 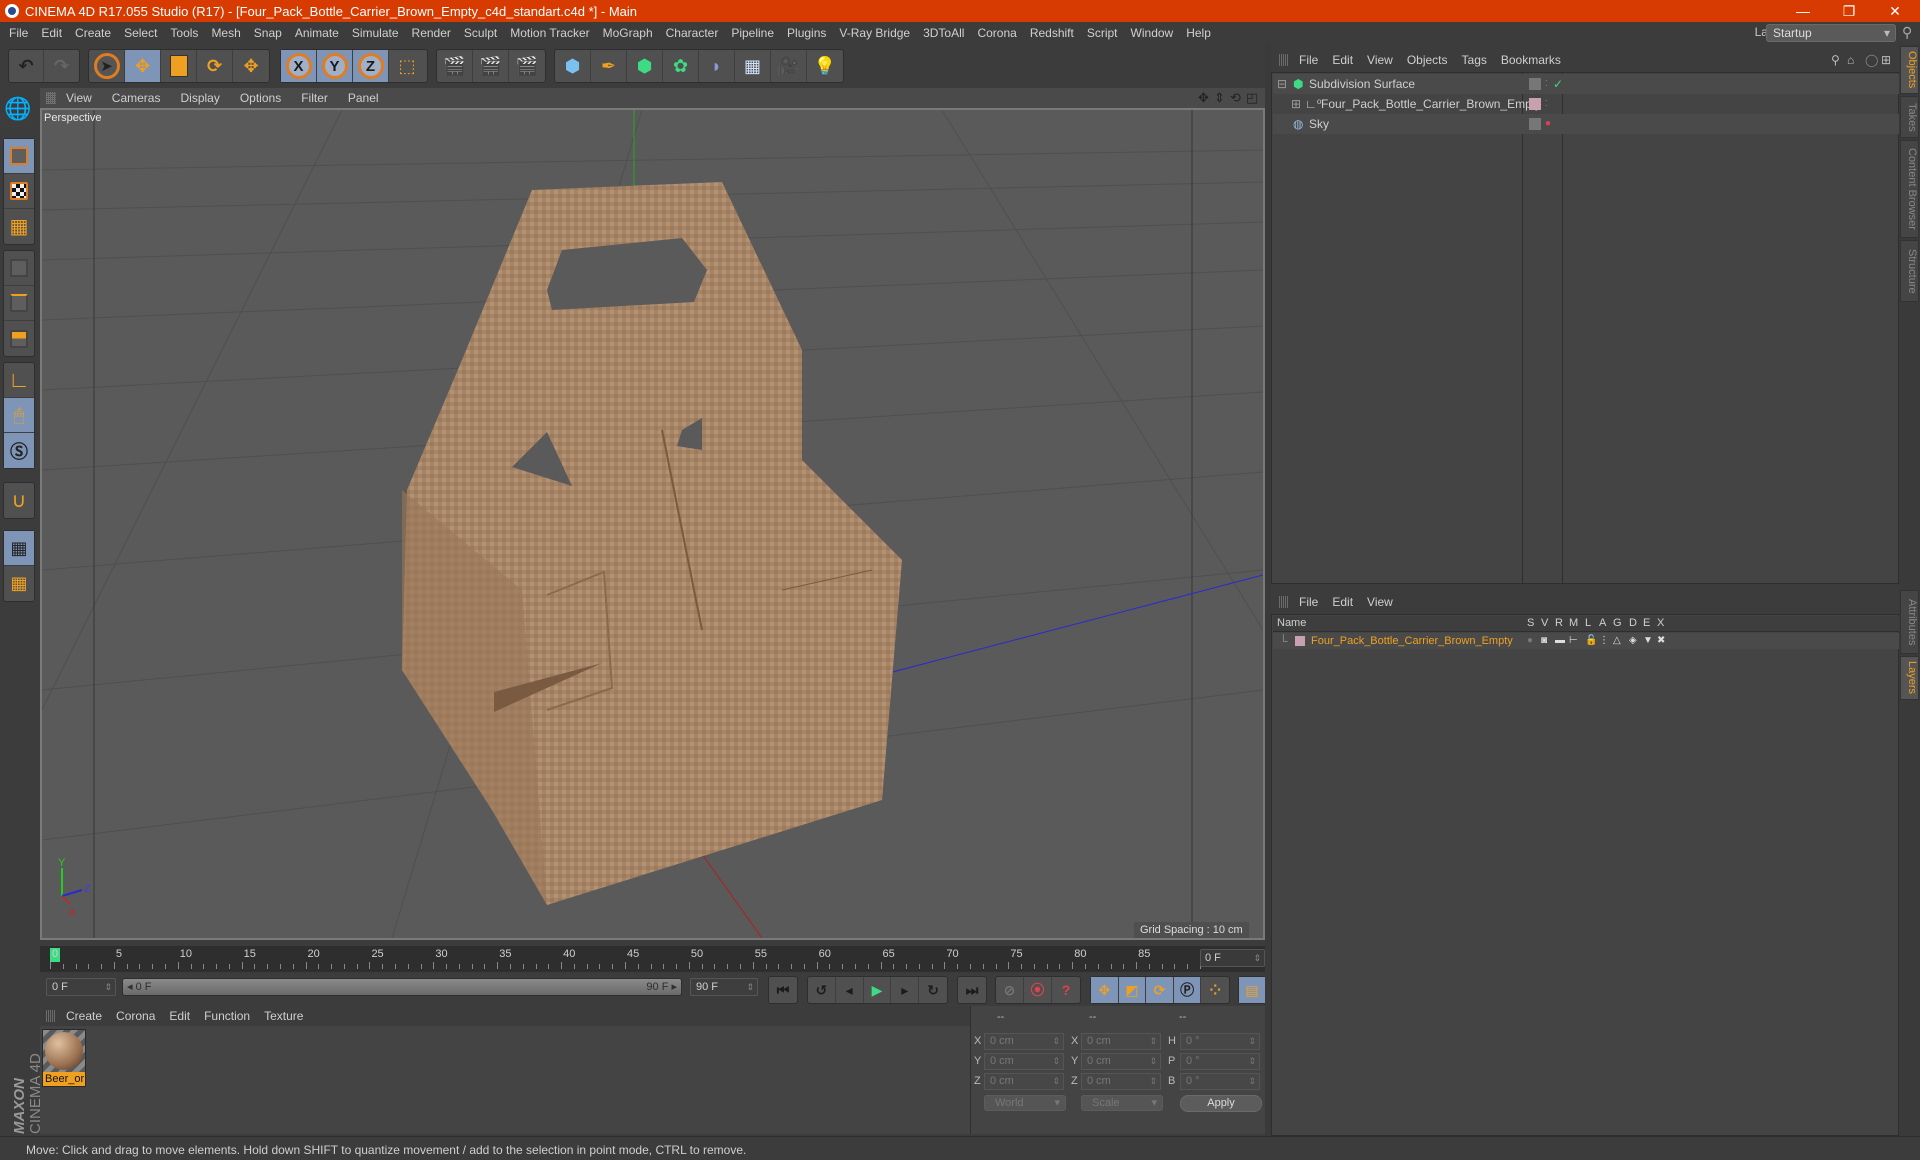 I want to click on material-swatch: Beer_or, so click(x=64, y=1058).